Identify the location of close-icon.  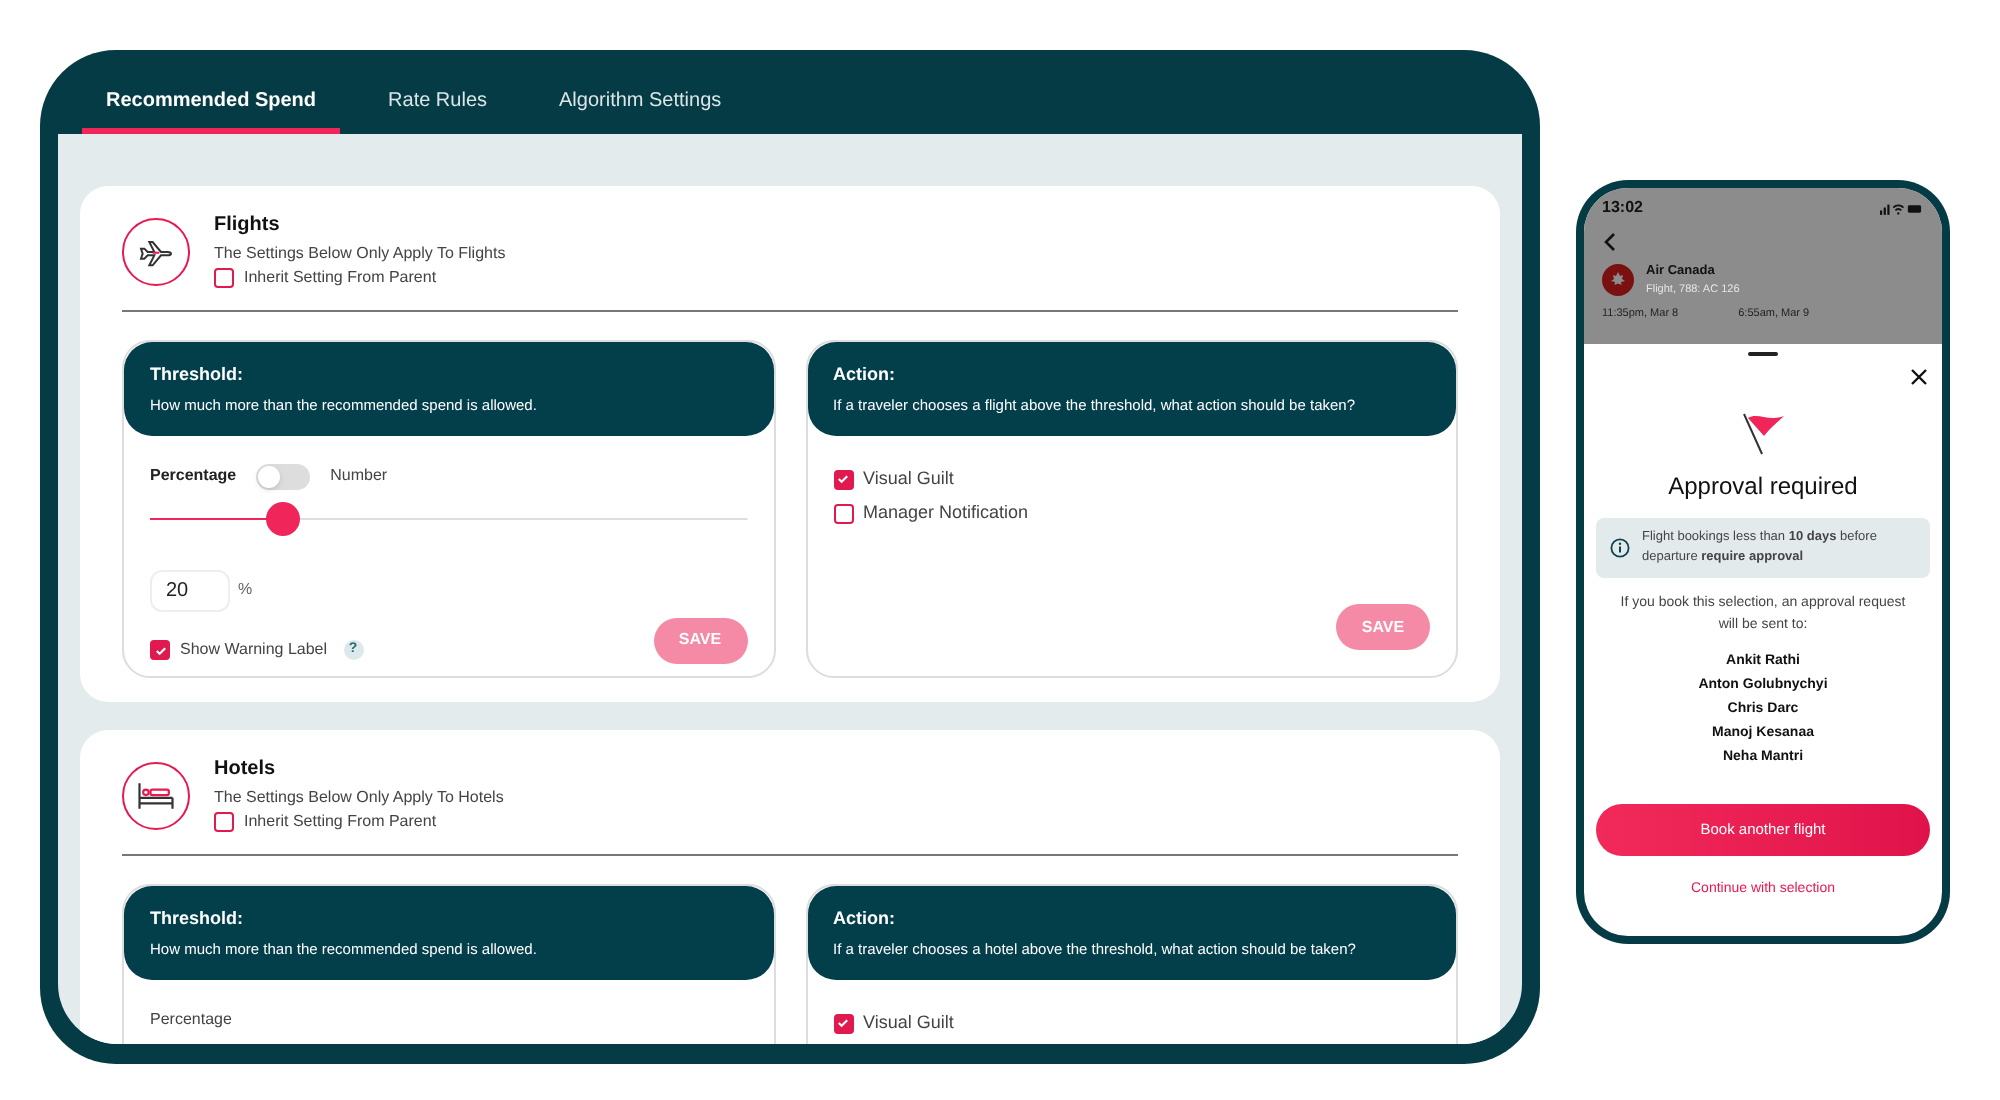
(1919, 377).